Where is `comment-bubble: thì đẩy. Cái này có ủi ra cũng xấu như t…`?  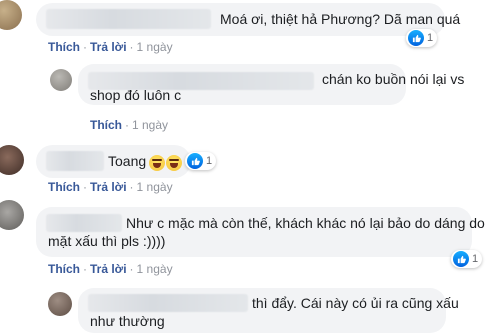
comment-bubble: thì đẩy. Cái này có ủi ra cũng xấu như t… is located at coordinates (268, 310).